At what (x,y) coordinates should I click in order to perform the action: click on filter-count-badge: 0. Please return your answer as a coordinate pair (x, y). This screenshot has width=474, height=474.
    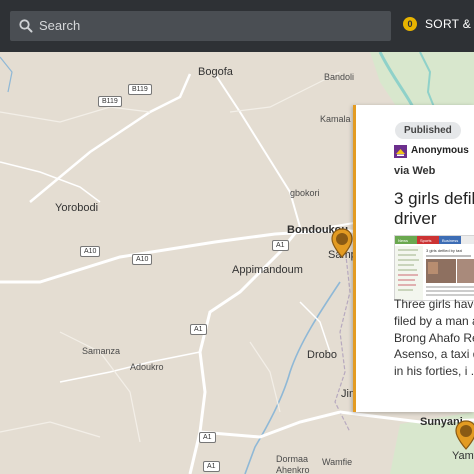
    Looking at the image, I should click on (410, 24).